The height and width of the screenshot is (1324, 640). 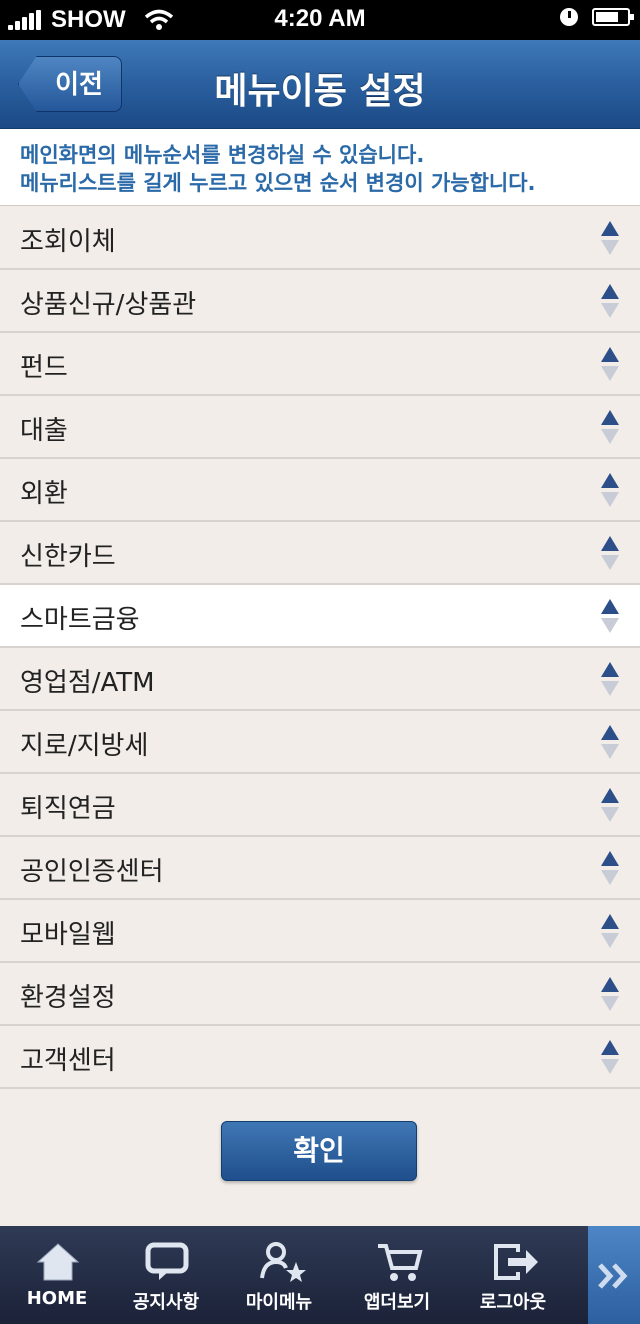 What do you see at coordinates (320, 490) in the screenshot?
I see `menu-list-item: 외환` at bounding box center [320, 490].